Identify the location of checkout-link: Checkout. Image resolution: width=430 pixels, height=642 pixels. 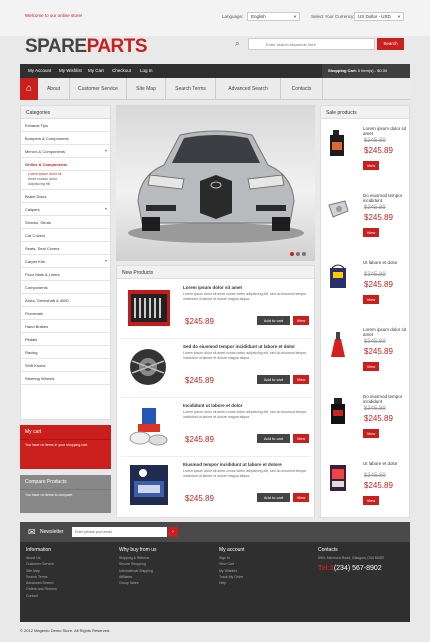
(121, 70).